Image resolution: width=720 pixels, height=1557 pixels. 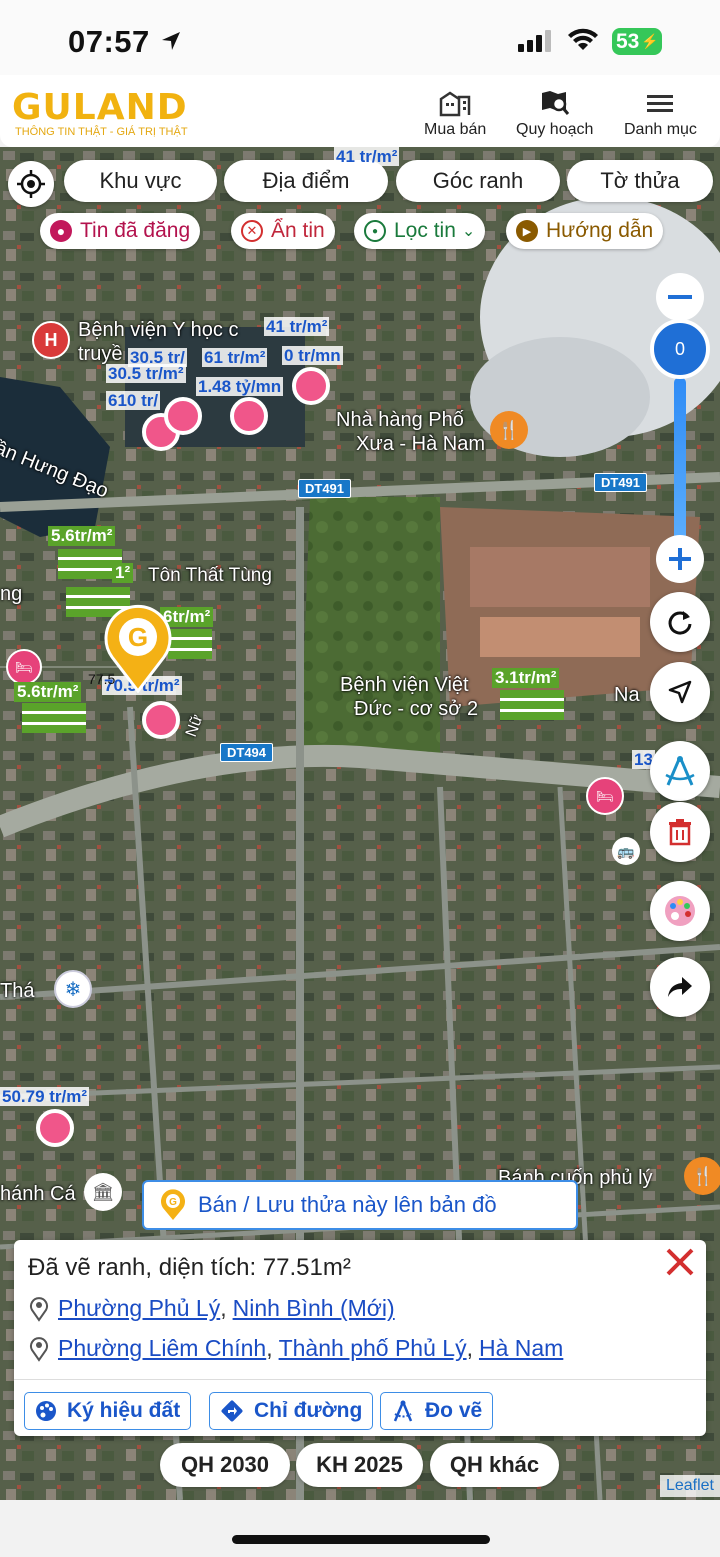 What do you see at coordinates (291, 1411) in the screenshot?
I see `directions-button: Chỉ đường` at bounding box center [291, 1411].